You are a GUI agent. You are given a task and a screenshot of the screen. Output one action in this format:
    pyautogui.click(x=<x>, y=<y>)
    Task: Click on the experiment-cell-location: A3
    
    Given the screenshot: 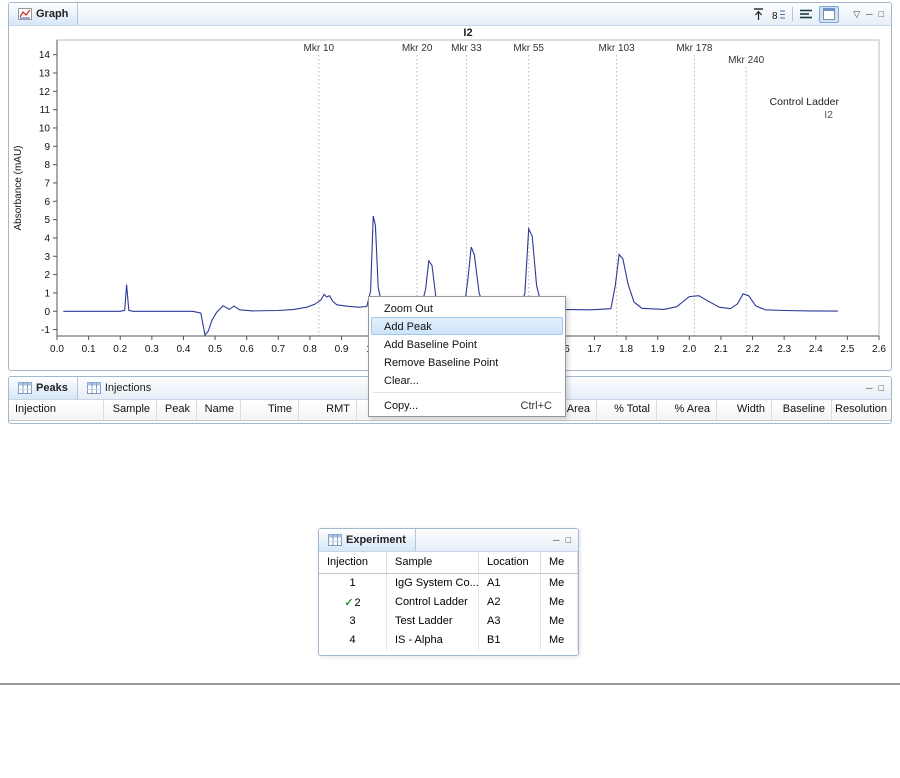 What is the action you would take?
    pyautogui.click(x=510, y=621)
    